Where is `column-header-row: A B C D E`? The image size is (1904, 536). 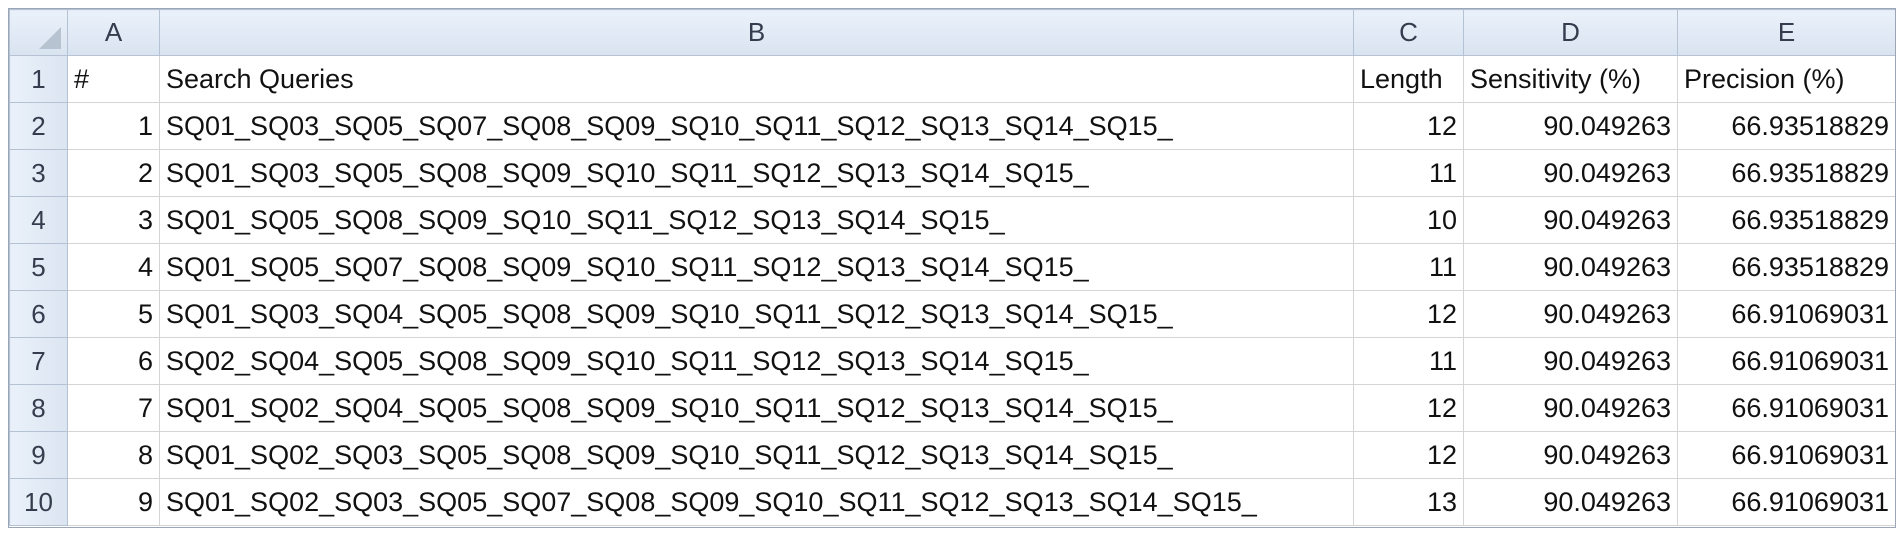 column-header-row: A B C D E is located at coordinates (952, 32).